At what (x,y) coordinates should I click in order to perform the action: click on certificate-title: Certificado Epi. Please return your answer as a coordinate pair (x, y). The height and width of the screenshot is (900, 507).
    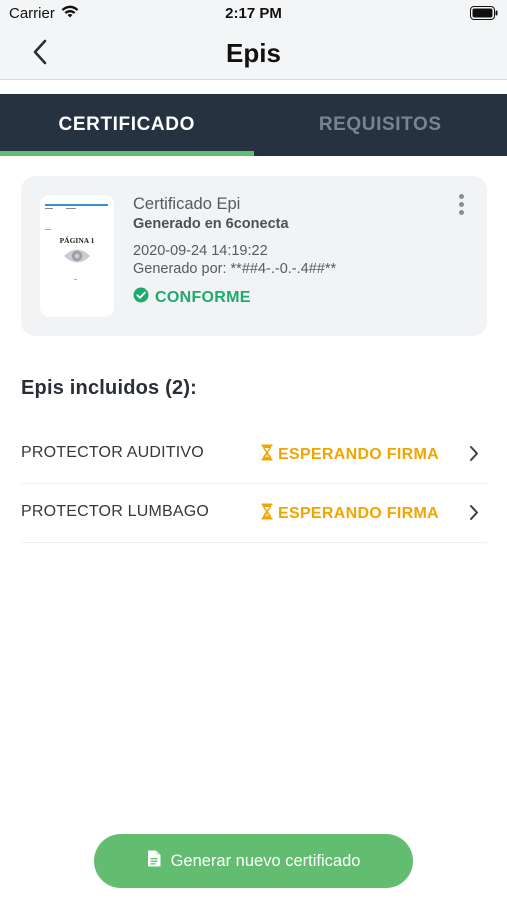
    Looking at the image, I should click on (187, 204).